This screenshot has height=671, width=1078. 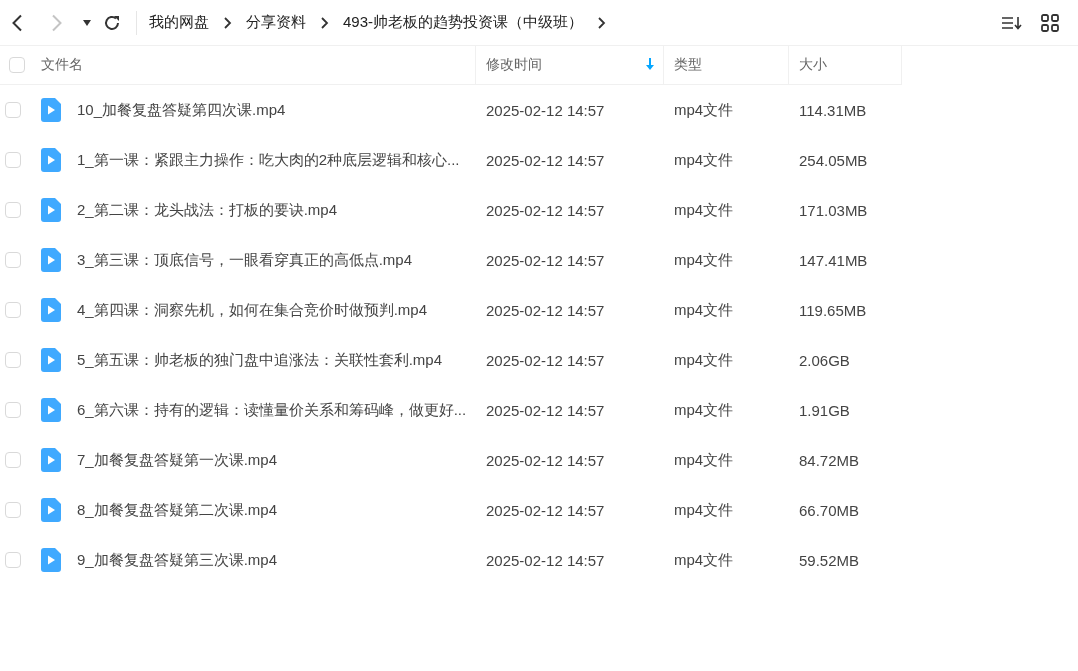 What do you see at coordinates (177, 510) in the screenshot?
I see `file-name: 8_加餐复盘答疑第二次课.mp4` at bounding box center [177, 510].